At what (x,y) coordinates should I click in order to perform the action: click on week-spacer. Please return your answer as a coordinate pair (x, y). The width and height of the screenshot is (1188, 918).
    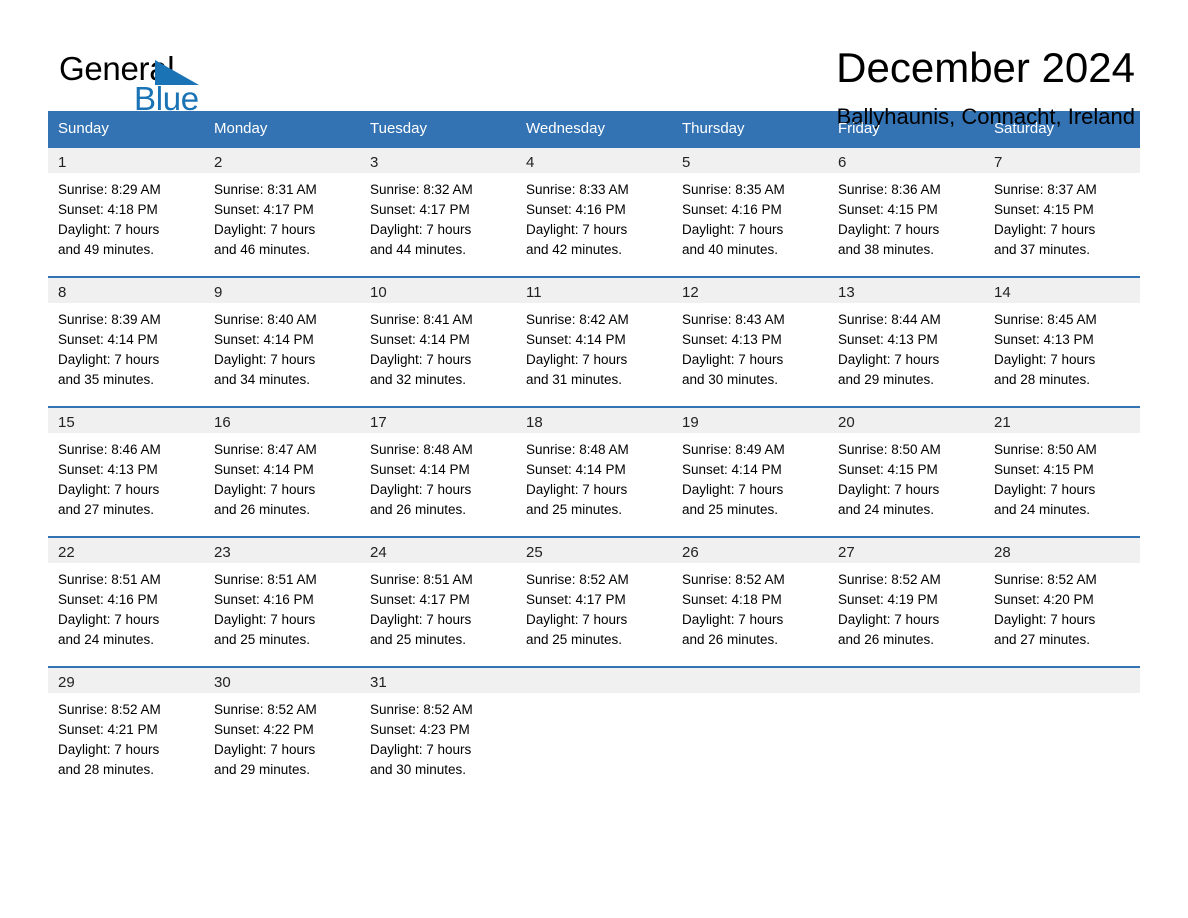
    Looking at the image, I should click on (594, 661).